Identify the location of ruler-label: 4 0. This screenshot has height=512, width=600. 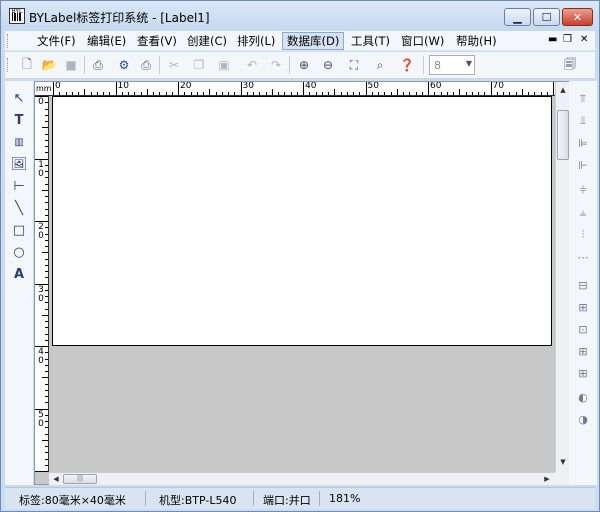
(41, 356).